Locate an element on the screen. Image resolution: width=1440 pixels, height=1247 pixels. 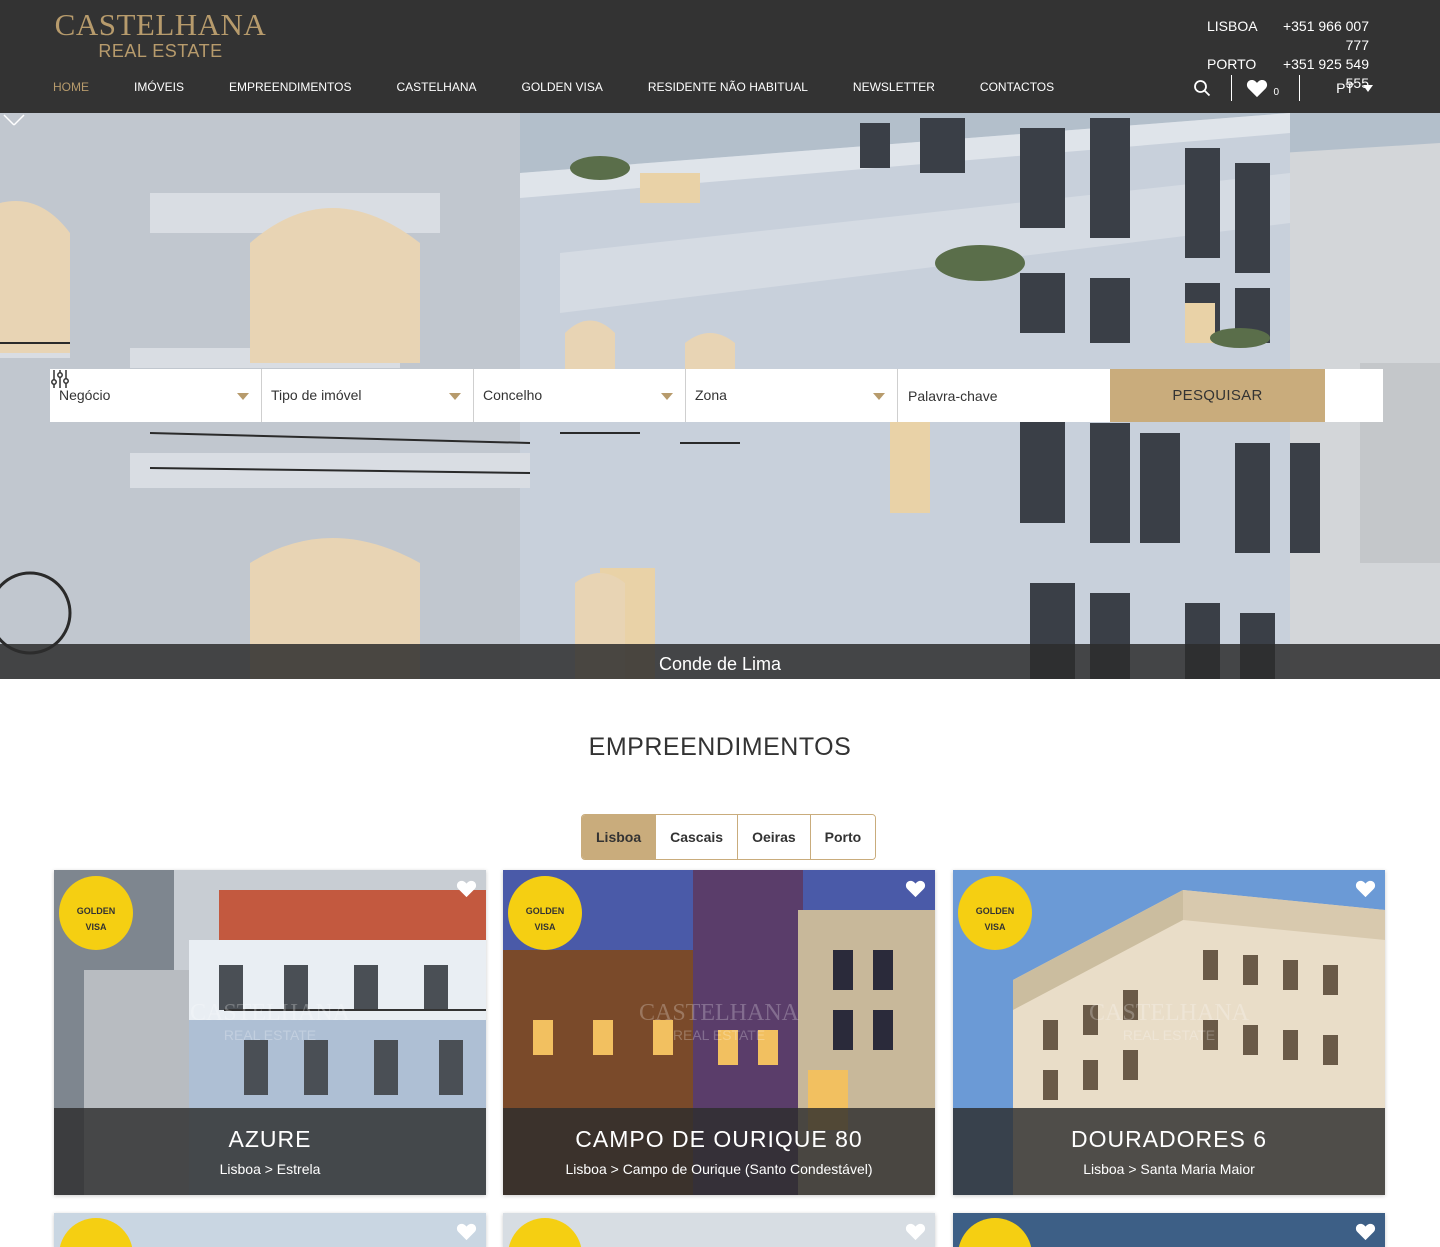
sliders-icon is located at coordinates (60, 379).